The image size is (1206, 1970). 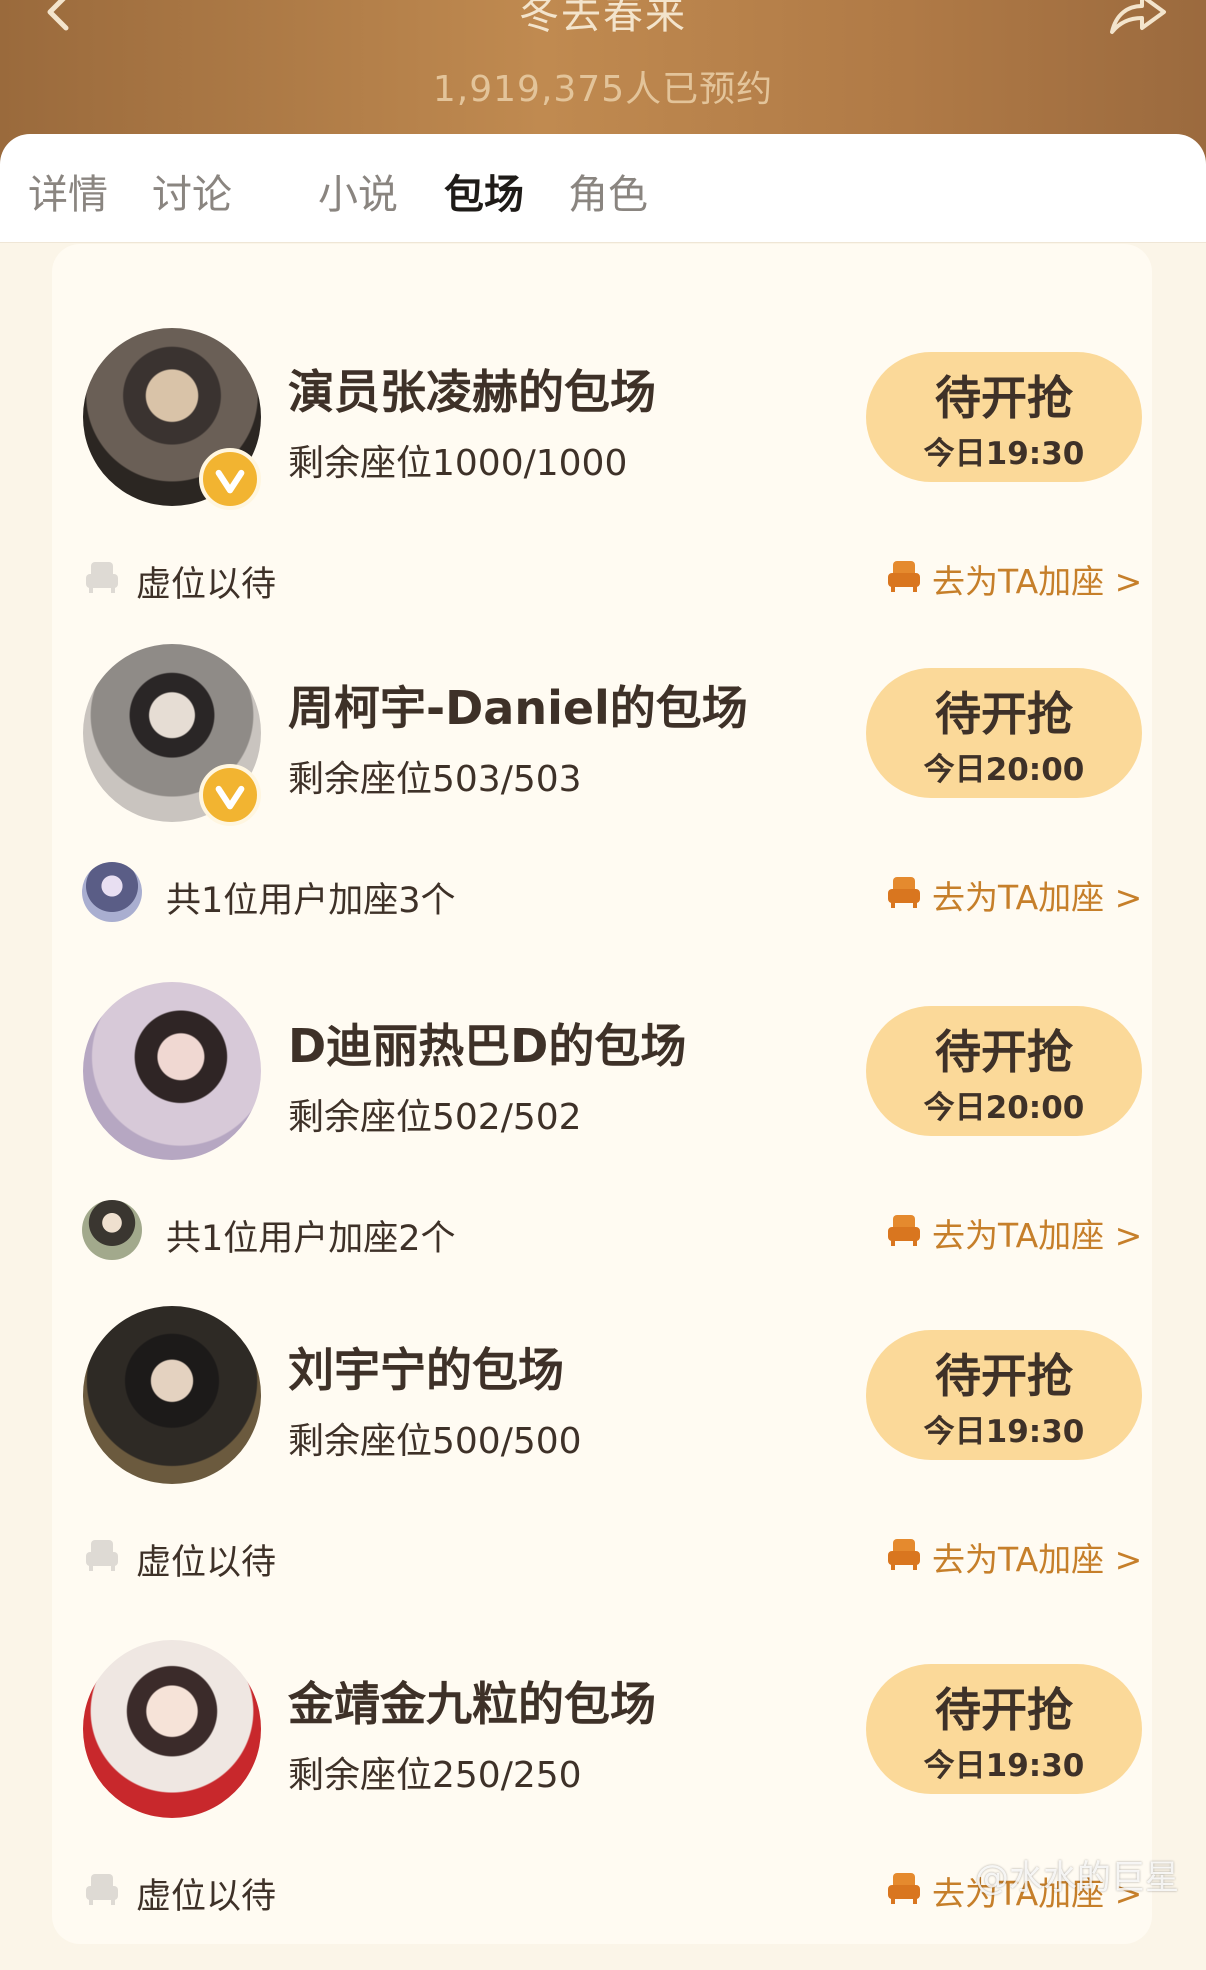 What do you see at coordinates (518, 705) in the screenshot?
I see `screening-title: 周柯宇-Daniel的包场` at bounding box center [518, 705].